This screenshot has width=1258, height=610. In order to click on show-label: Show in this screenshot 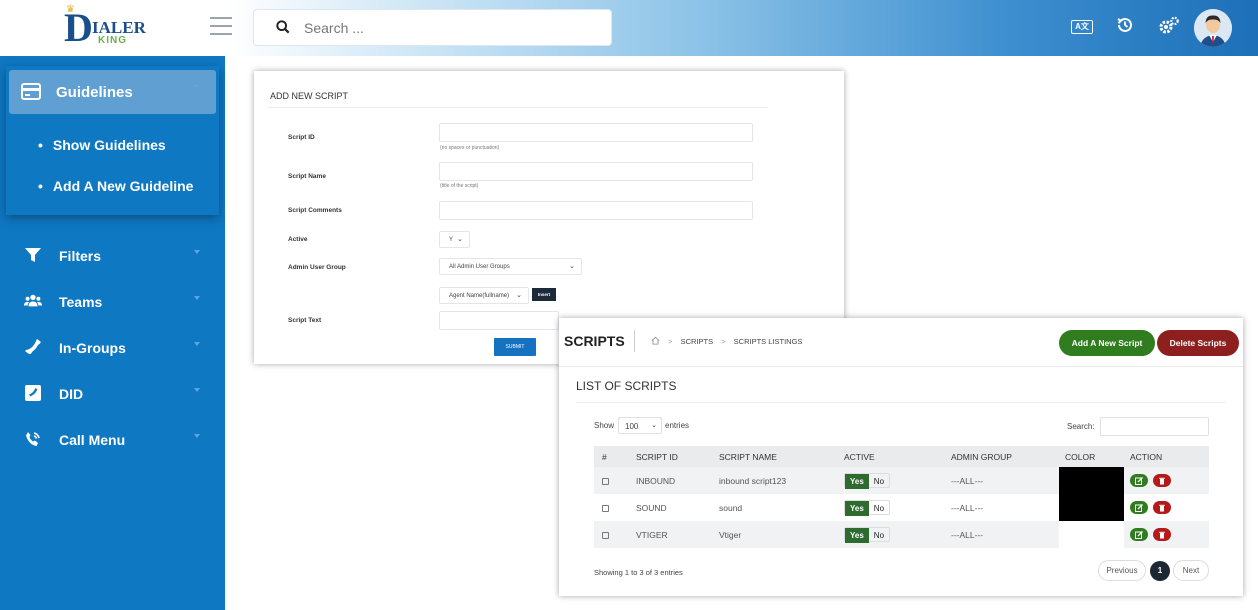, I will do `click(604, 425)`.